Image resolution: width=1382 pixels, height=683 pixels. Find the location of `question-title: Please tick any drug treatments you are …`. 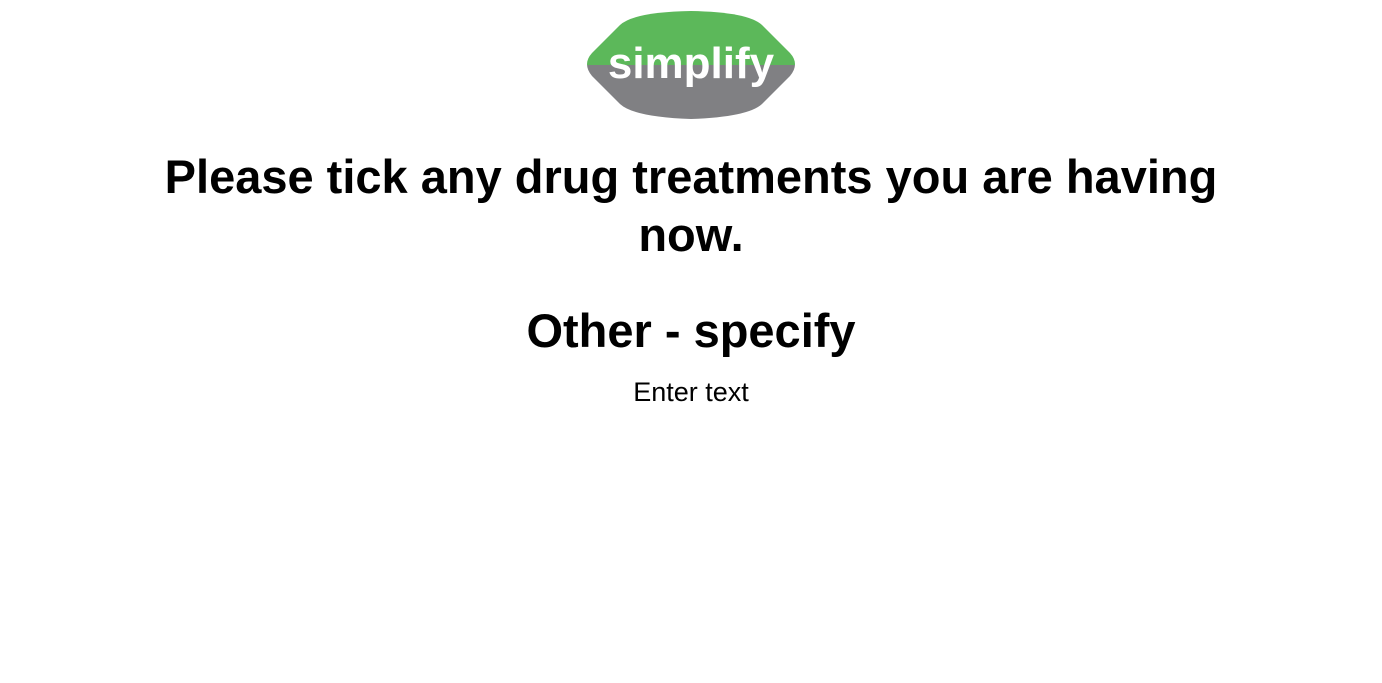

question-title: Please tick any drug treatments you are … is located at coordinates (691, 205).